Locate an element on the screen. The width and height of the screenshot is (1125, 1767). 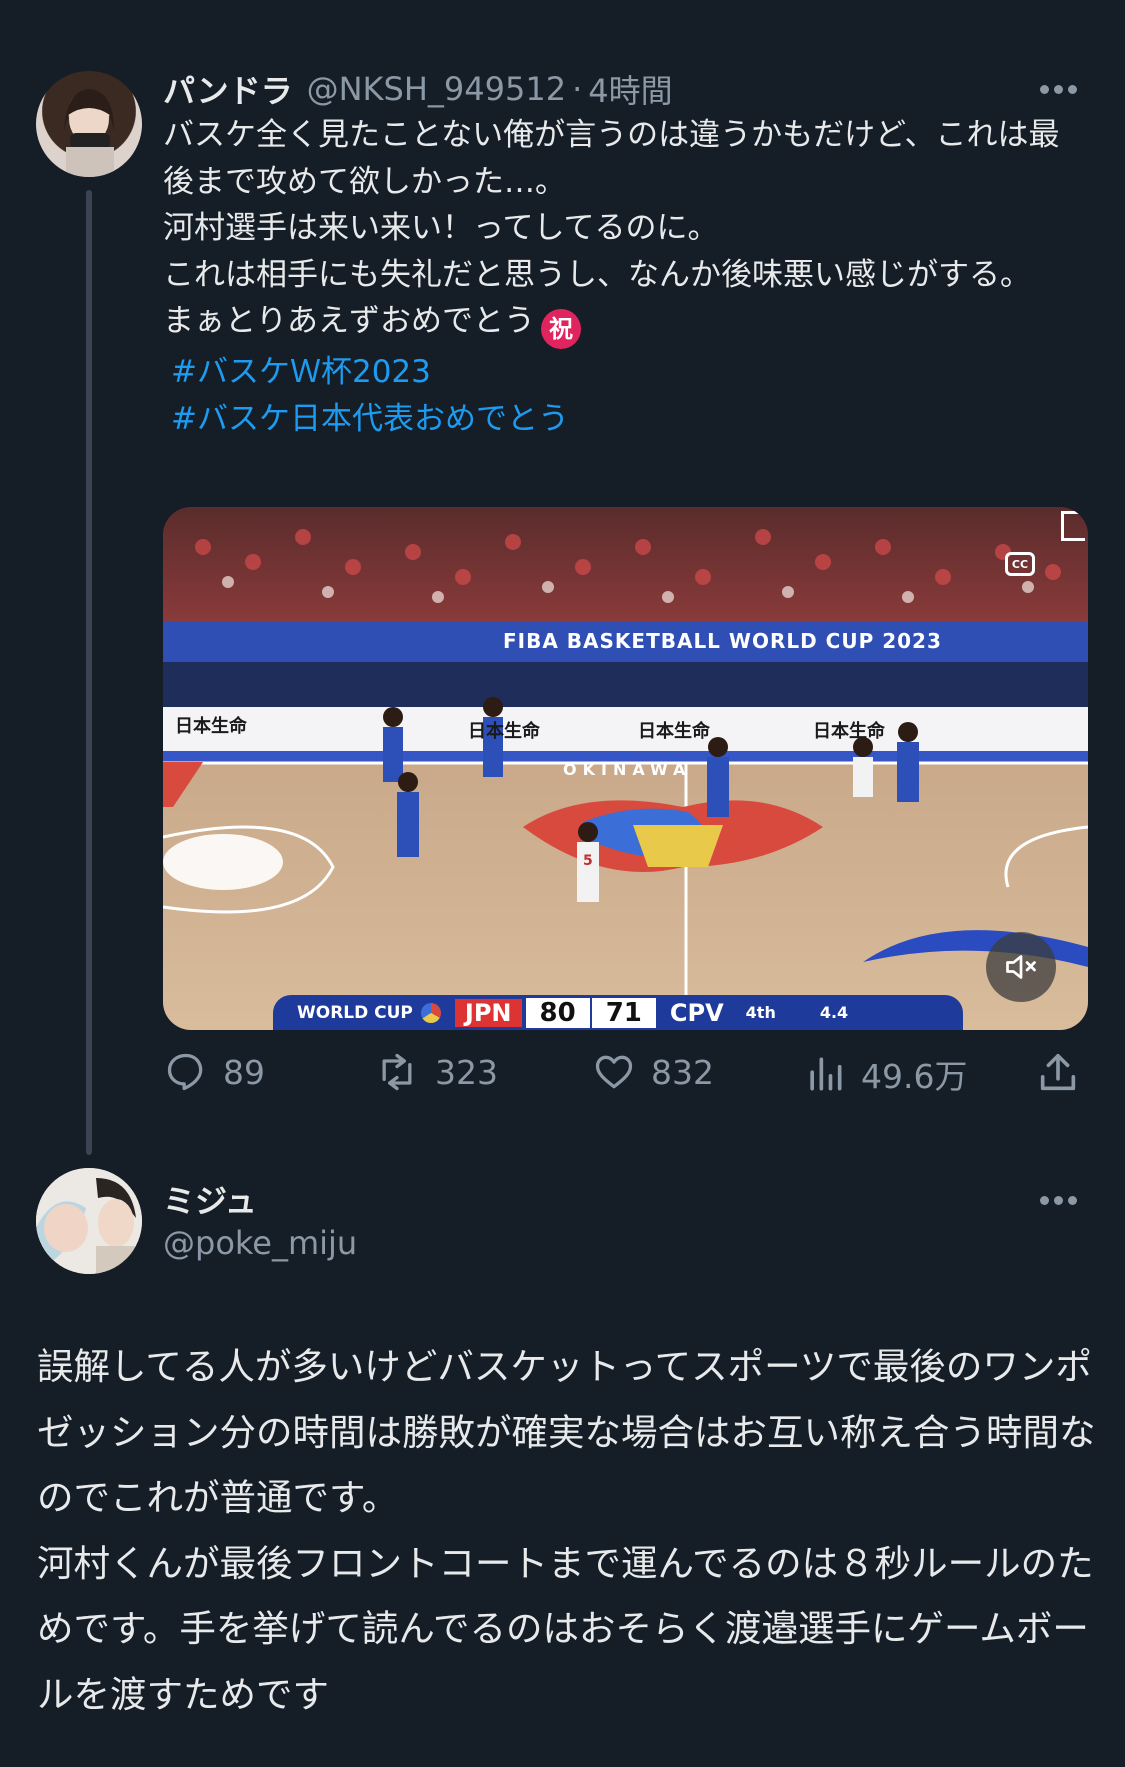
closed-captions-icon: CC is located at coordinates (1020, 564).